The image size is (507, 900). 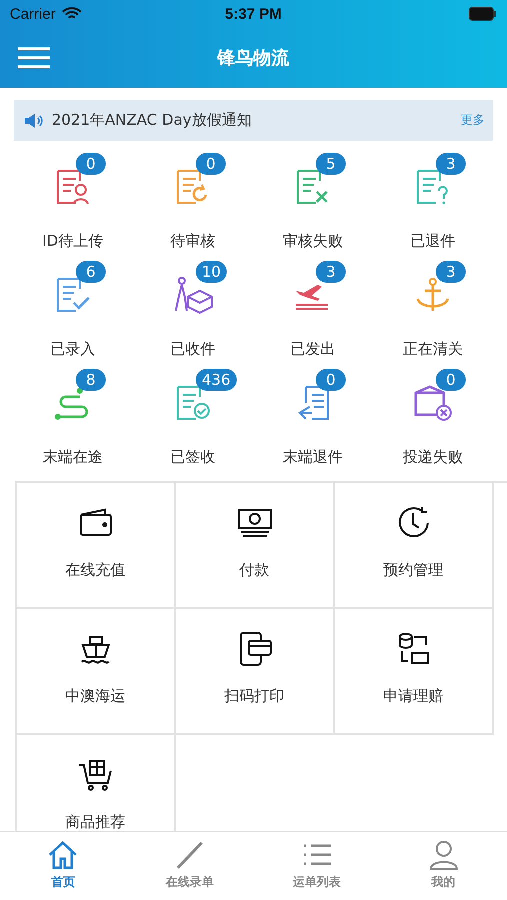 What do you see at coordinates (253, 120) in the screenshot?
I see `notice-bar: 2021年ANZAC Day放假通知 更多` at bounding box center [253, 120].